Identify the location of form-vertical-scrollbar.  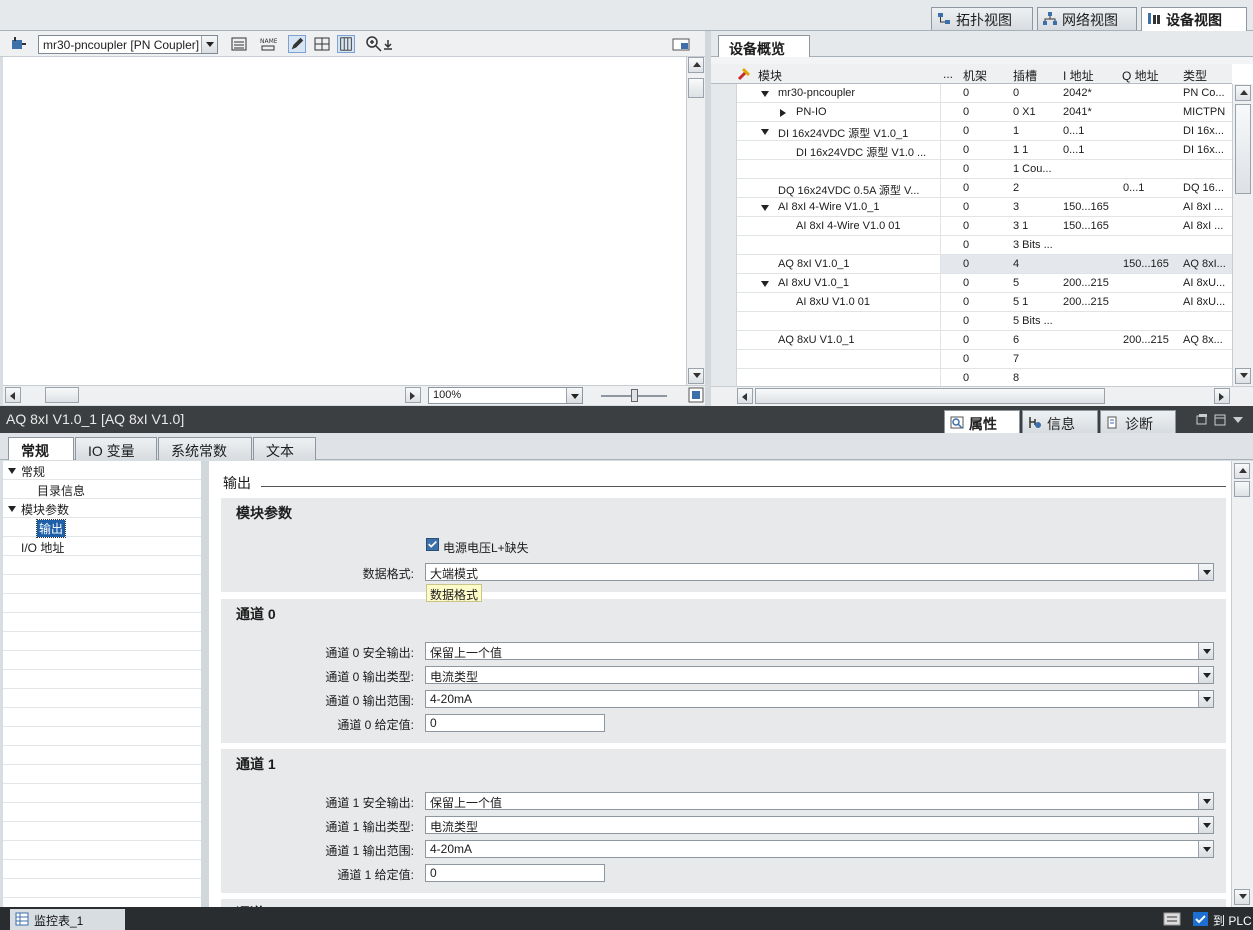
(1242, 684).